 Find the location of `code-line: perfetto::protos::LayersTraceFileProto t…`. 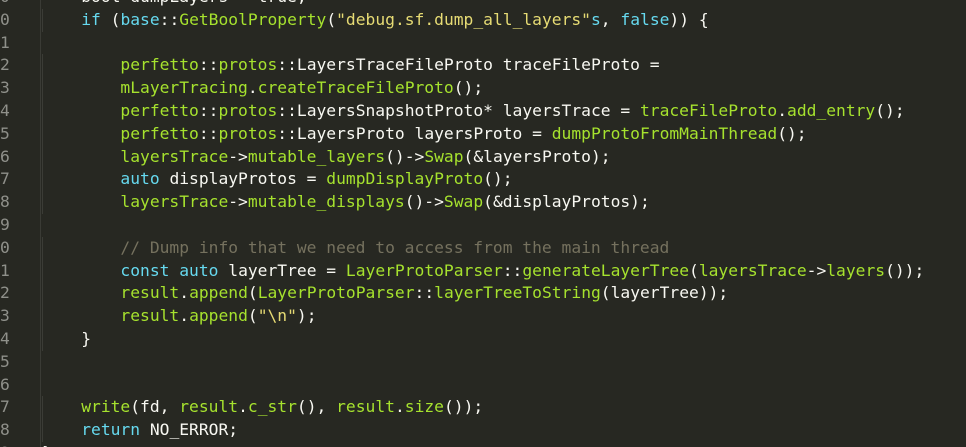

code-line: perfetto::protos::LayersTraceFileProto t… is located at coordinates (504, 66).